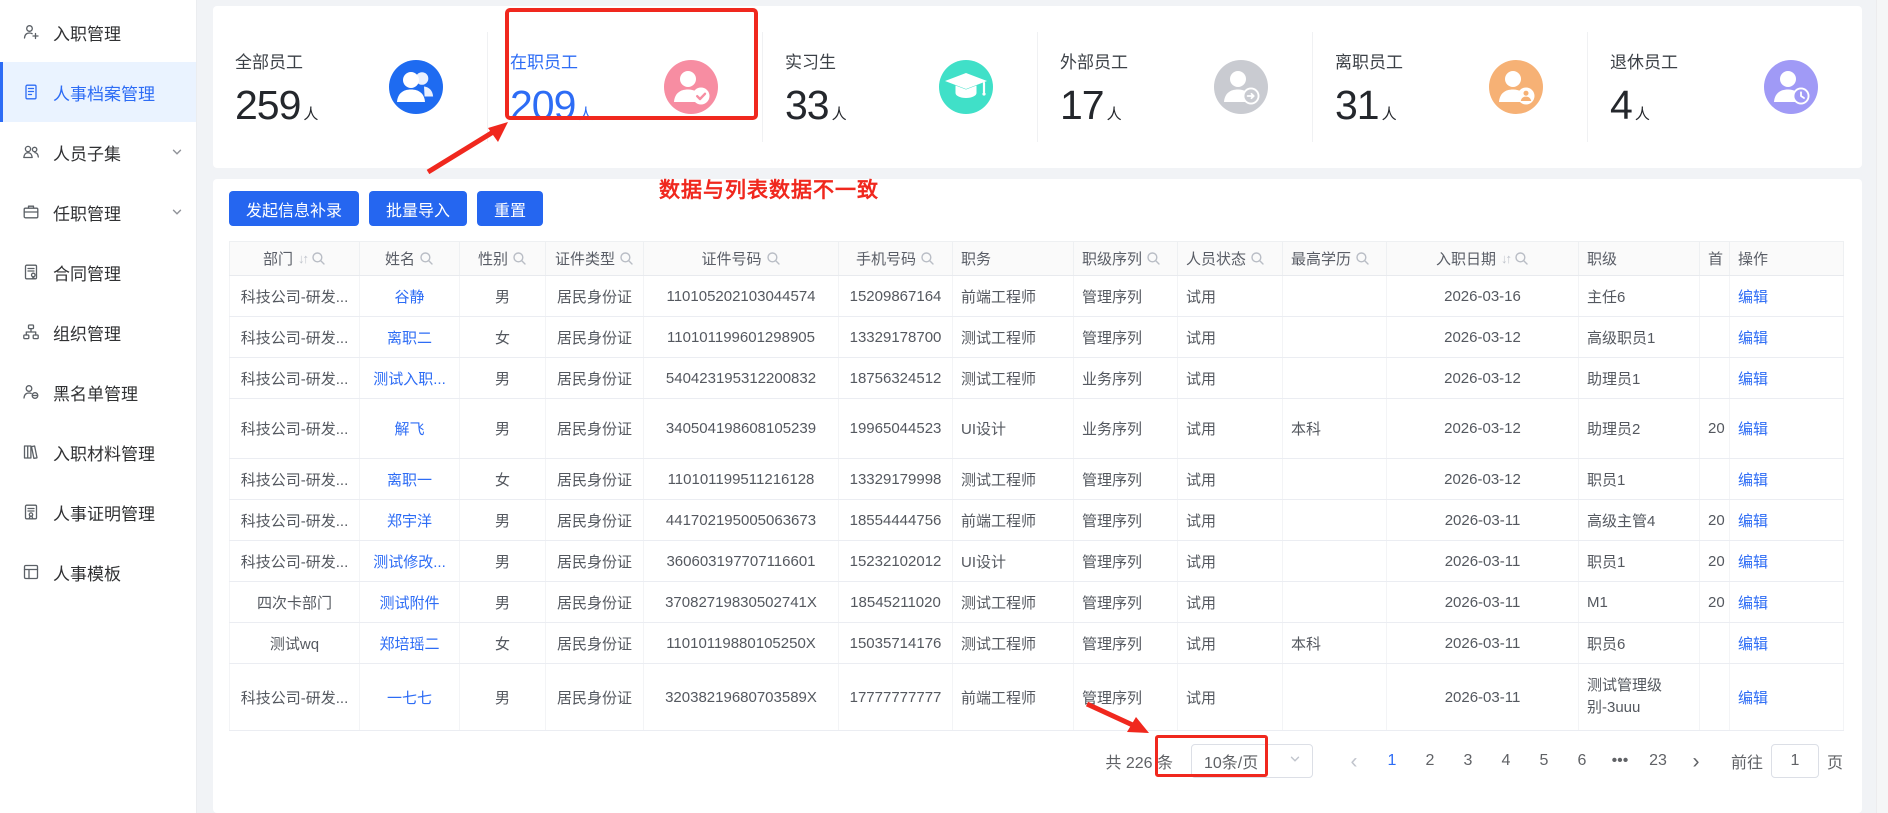 This screenshot has height=813, width=1888. I want to click on reset-button: 重置, so click(510, 208).